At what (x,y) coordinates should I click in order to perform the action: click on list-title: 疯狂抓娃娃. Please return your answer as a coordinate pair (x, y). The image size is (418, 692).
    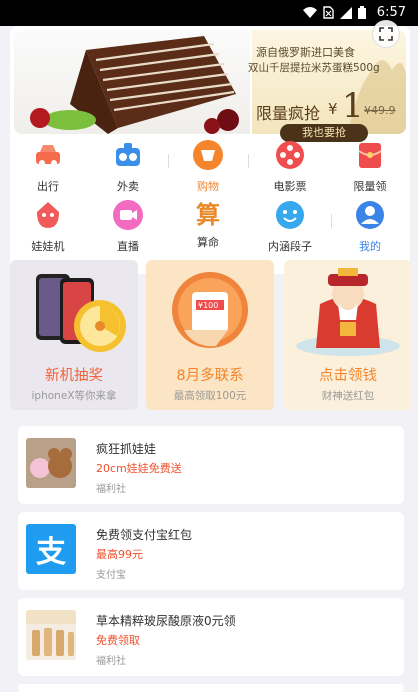
    Looking at the image, I should click on (126, 449).